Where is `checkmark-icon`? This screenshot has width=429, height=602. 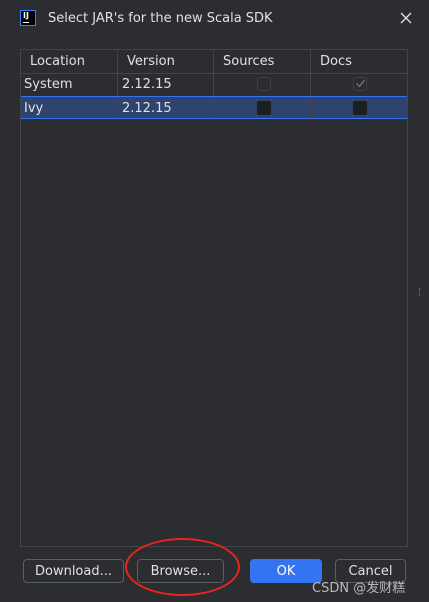 checkmark-icon is located at coordinates (361, 83).